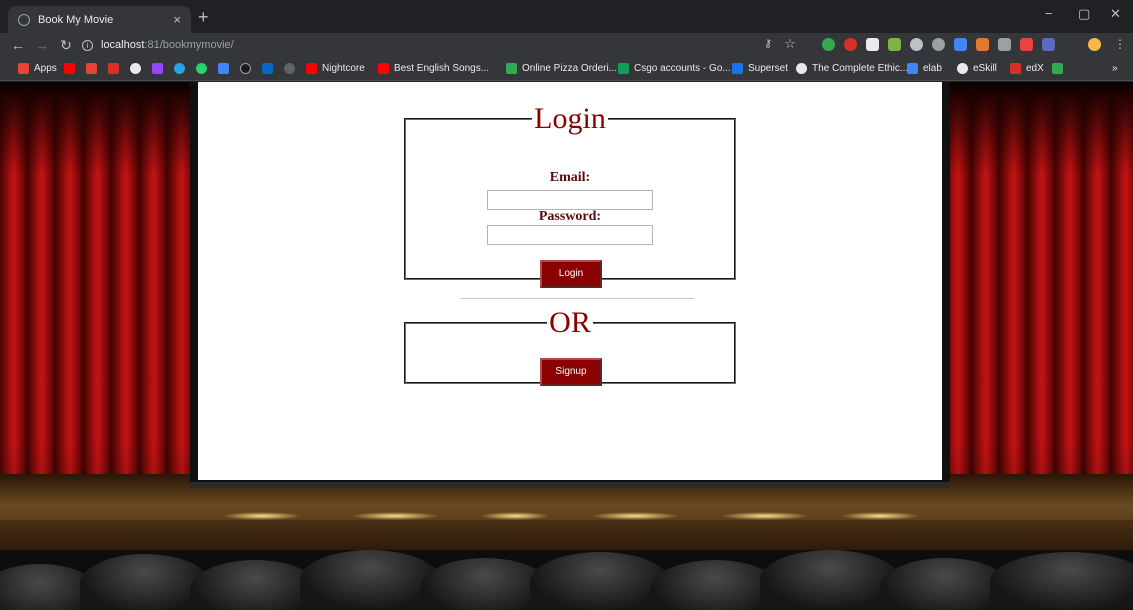  Describe the element at coordinates (23, 68) in the screenshot. I see `apps-grid-icon` at that location.